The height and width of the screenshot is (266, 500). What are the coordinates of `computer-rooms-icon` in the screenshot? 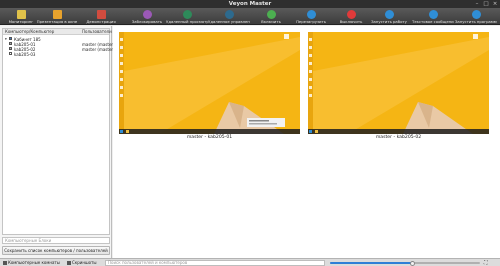 It's located at (5, 262).